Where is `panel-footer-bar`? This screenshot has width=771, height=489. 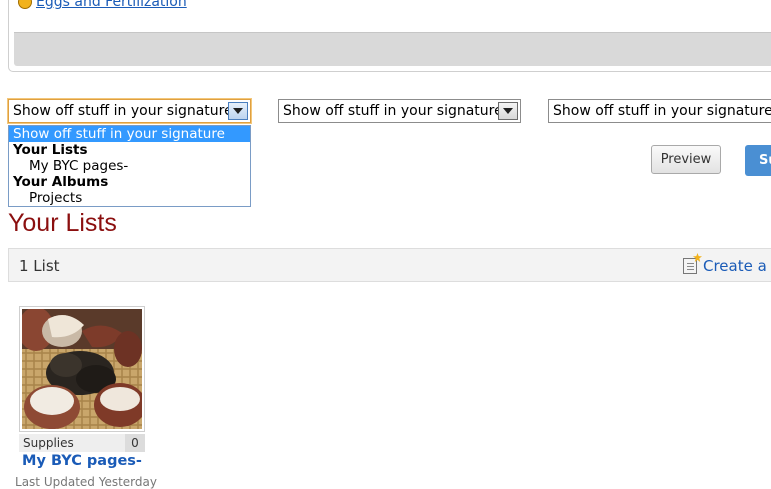 panel-footer-bar is located at coordinates (392, 49).